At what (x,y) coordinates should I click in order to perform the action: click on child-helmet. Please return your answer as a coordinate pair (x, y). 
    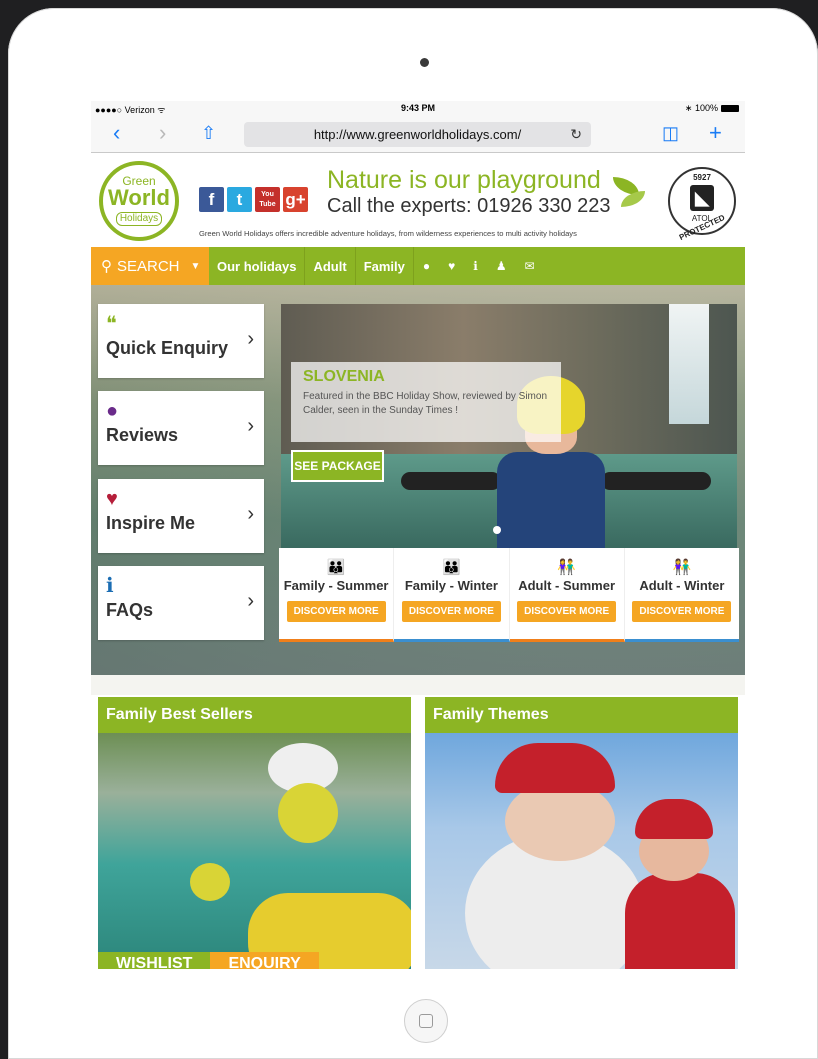
    Looking at the image, I should click on (308, 813).